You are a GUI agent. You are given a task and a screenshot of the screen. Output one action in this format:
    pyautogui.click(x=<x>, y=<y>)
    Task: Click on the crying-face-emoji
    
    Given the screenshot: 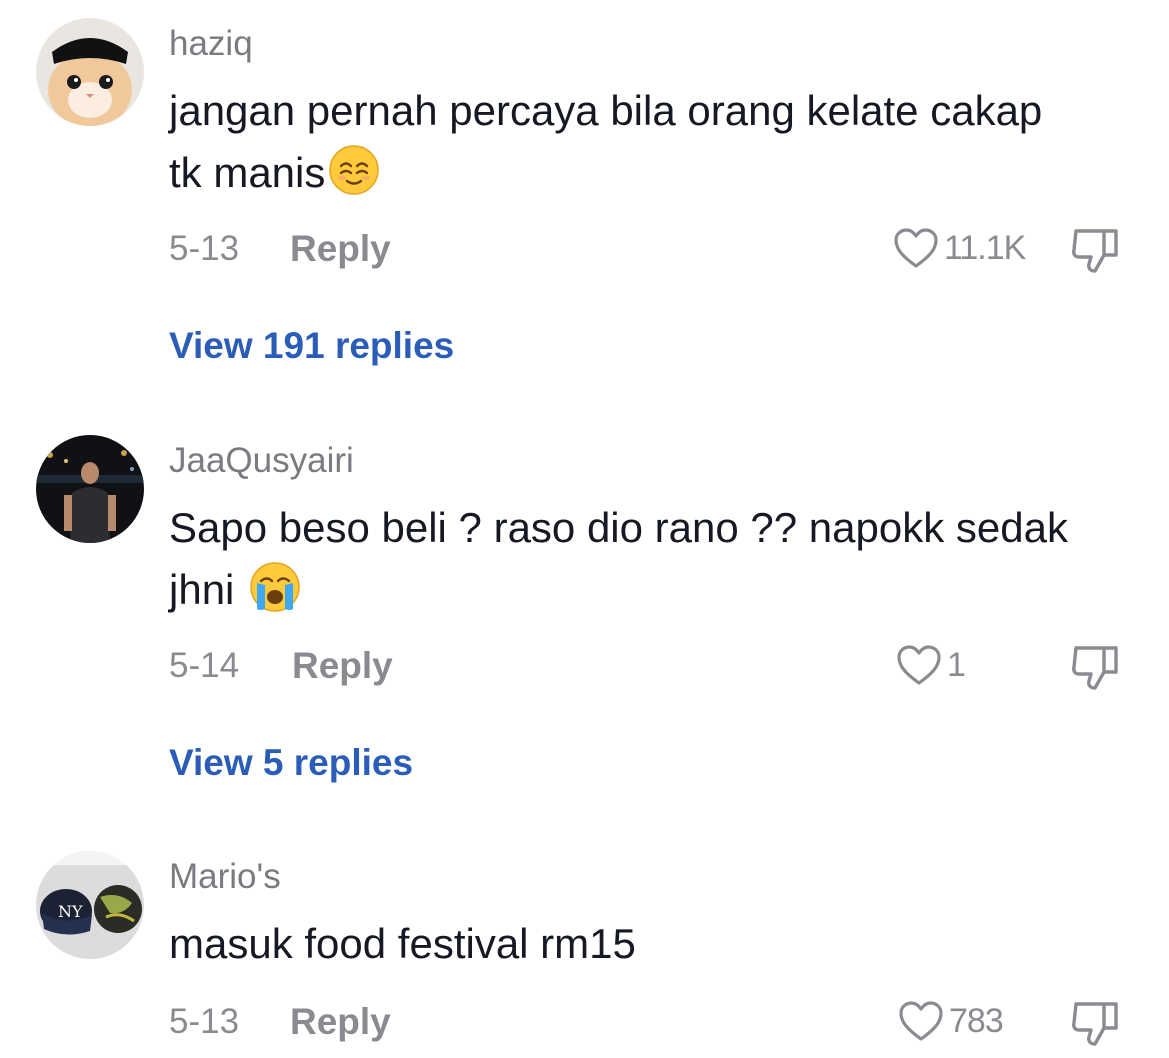 What is the action you would take?
    pyautogui.click(x=275, y=587)
    